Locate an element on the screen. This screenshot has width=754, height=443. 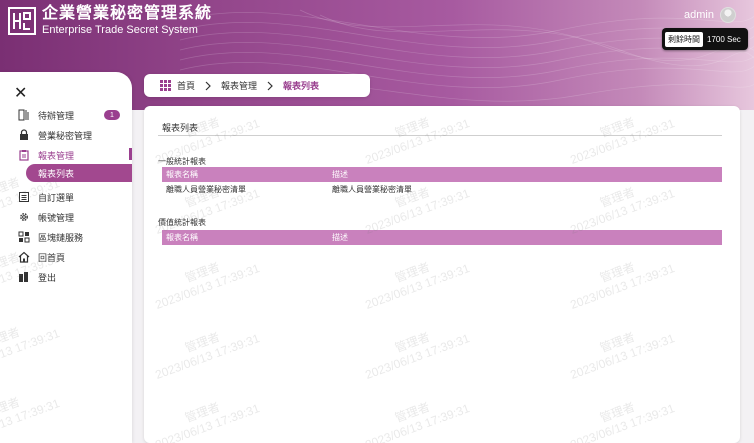
sidebar-item-reports: 報表管理 is located at coordinates (66, 155).